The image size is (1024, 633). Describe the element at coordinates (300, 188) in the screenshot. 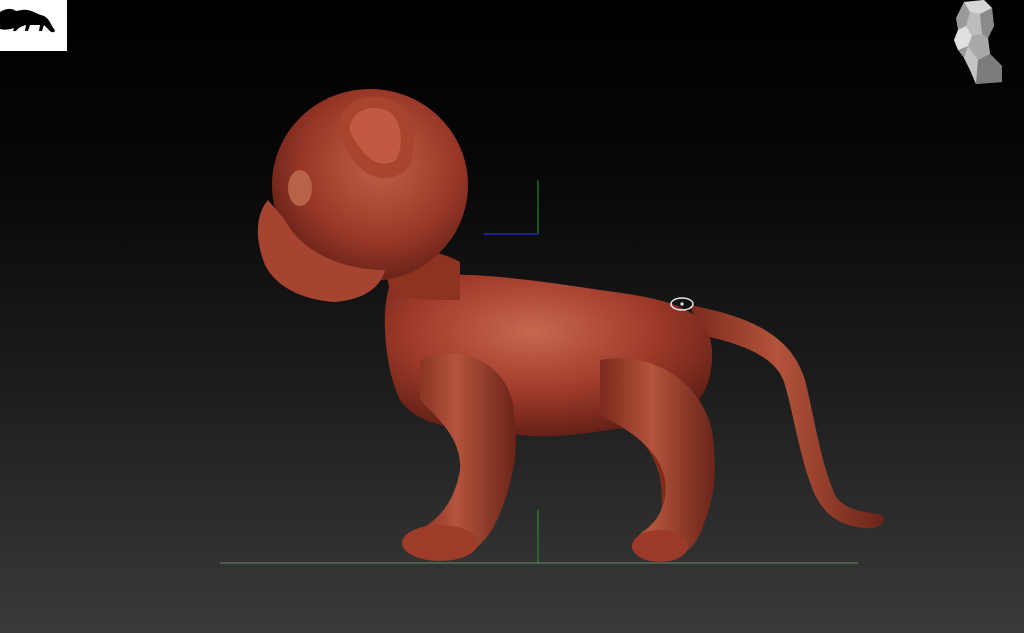

I see `eye-socket` at that location.